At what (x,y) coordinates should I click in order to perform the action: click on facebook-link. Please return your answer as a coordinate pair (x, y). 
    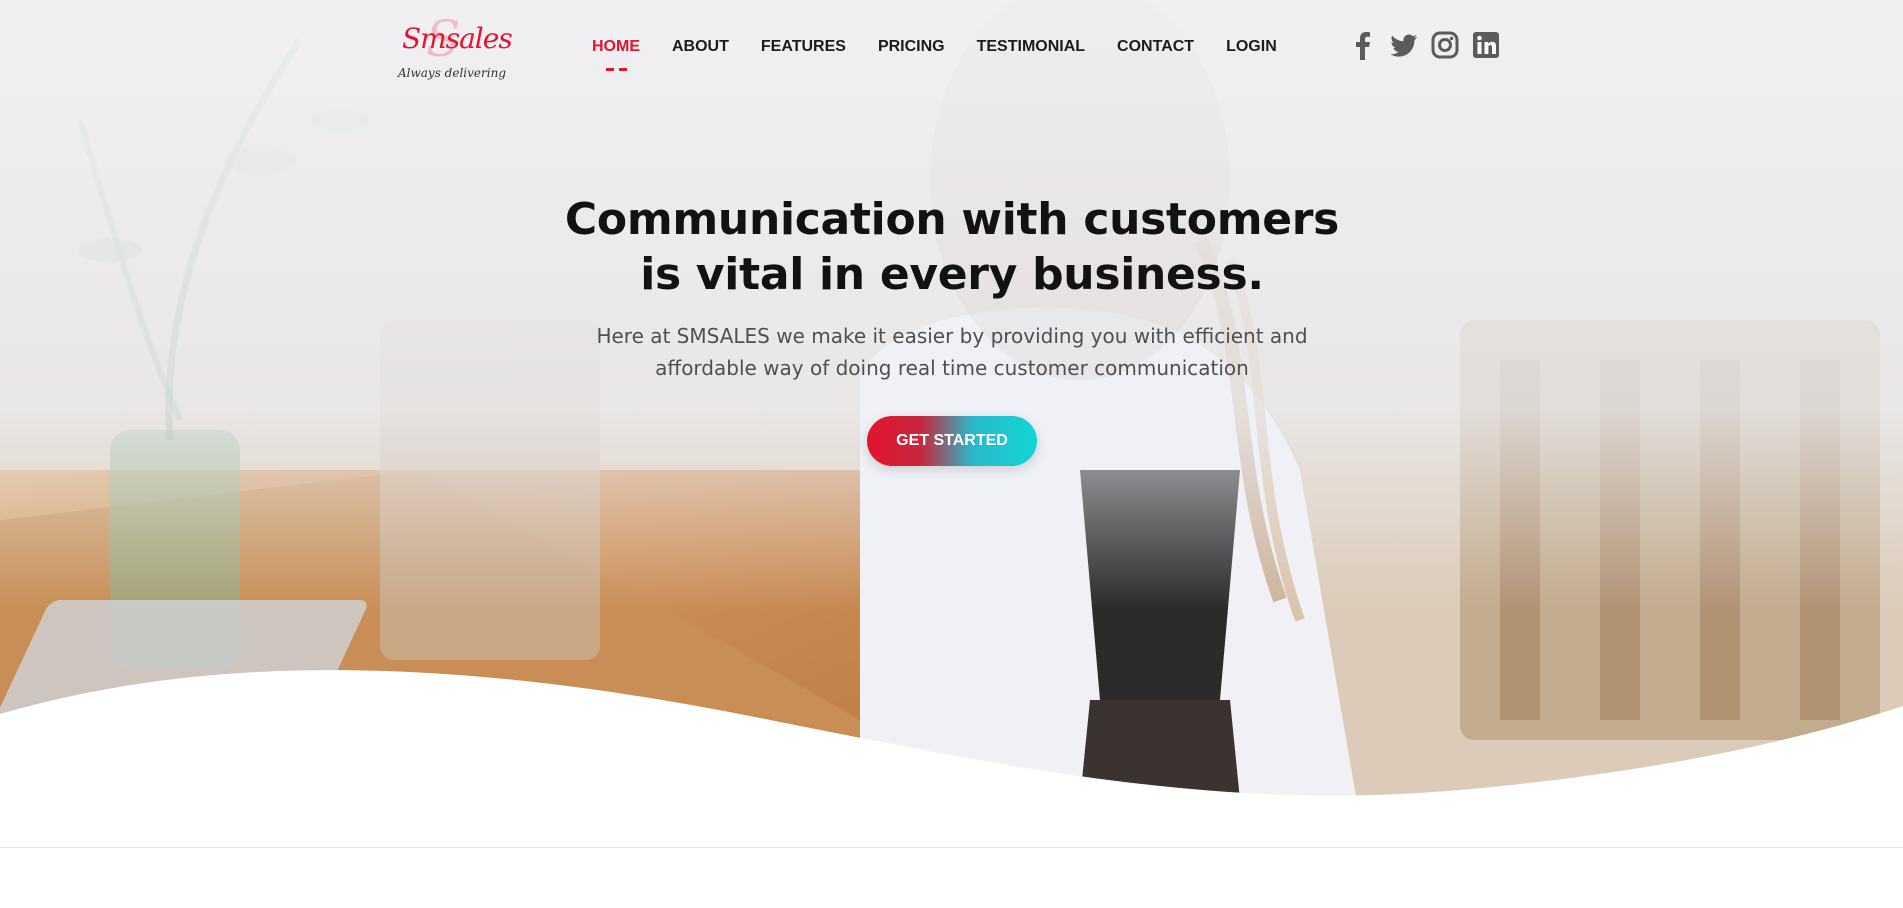
    Looking at the image, I should click on (1363, 45).